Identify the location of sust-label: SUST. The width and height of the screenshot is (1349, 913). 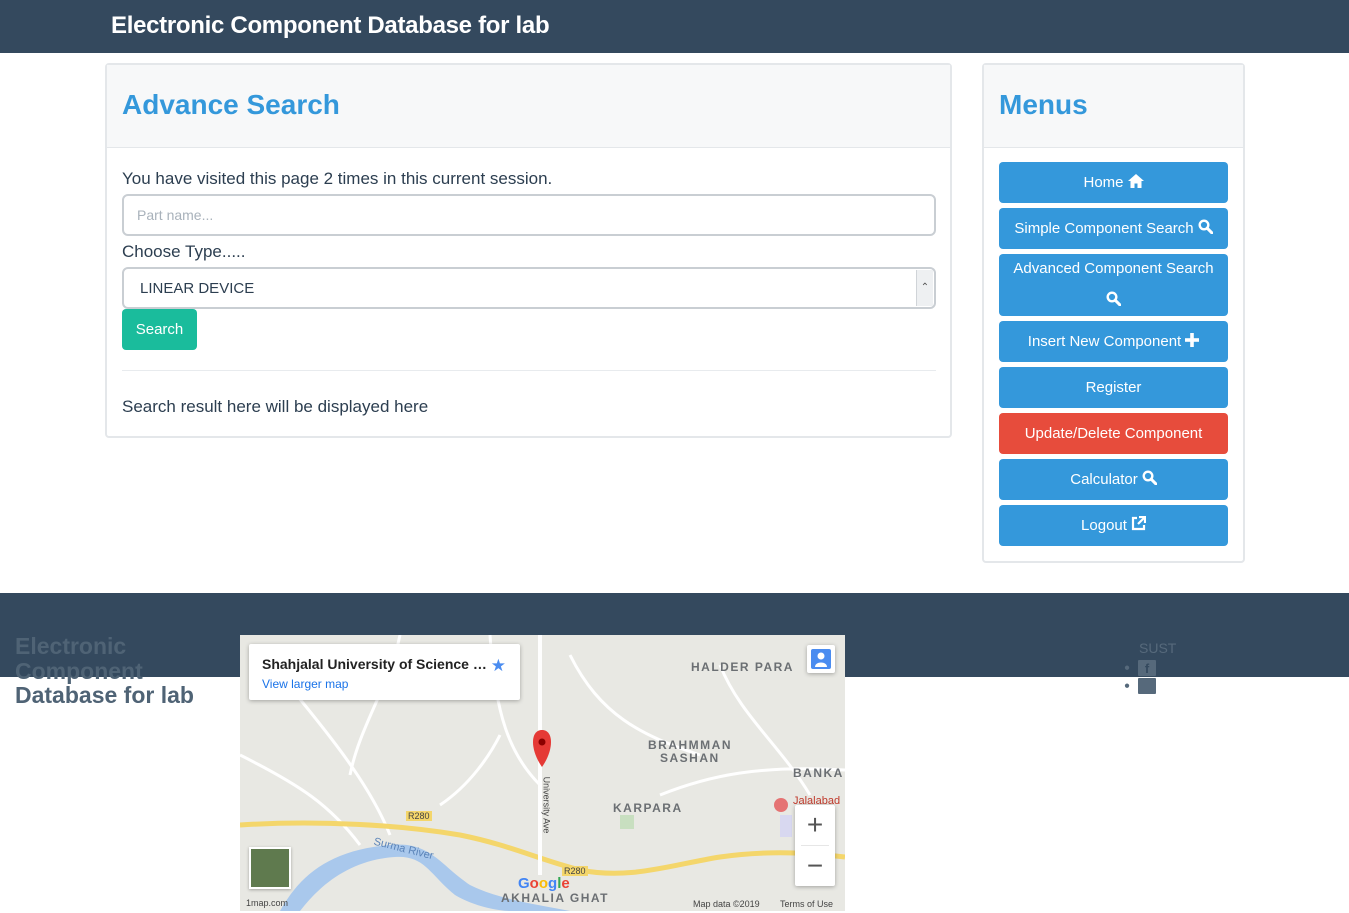
(1158, 648).